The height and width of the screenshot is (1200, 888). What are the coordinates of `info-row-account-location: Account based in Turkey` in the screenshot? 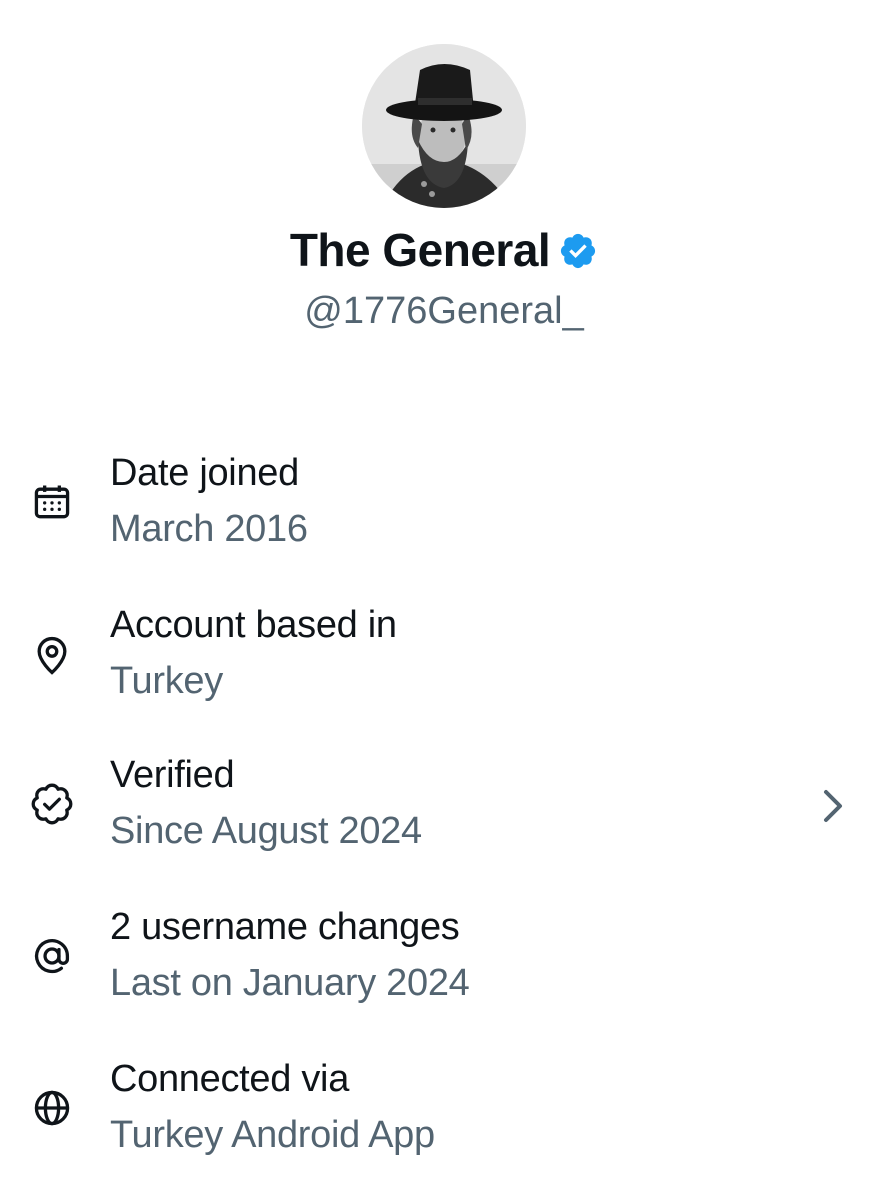 It's located at (444, 660).